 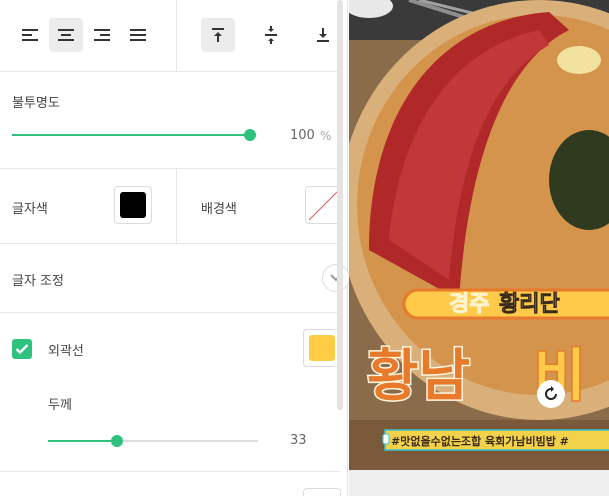 I want to click on align-top-button, so click(x=218, y=35).